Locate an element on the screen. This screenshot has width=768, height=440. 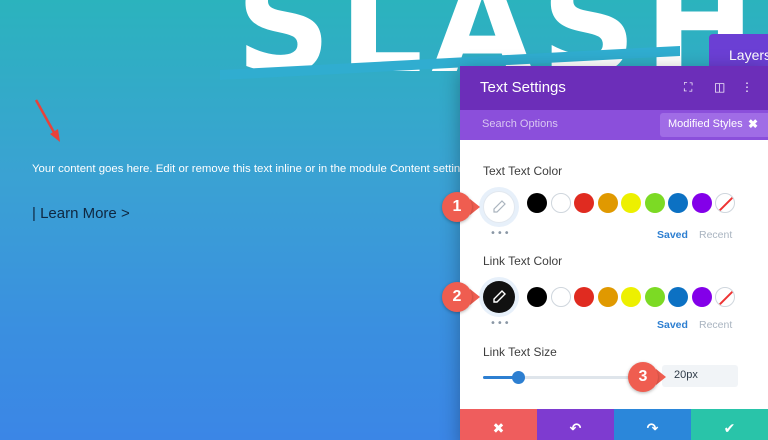
search-options-input: Search Options is located at coordinates (520, 124).